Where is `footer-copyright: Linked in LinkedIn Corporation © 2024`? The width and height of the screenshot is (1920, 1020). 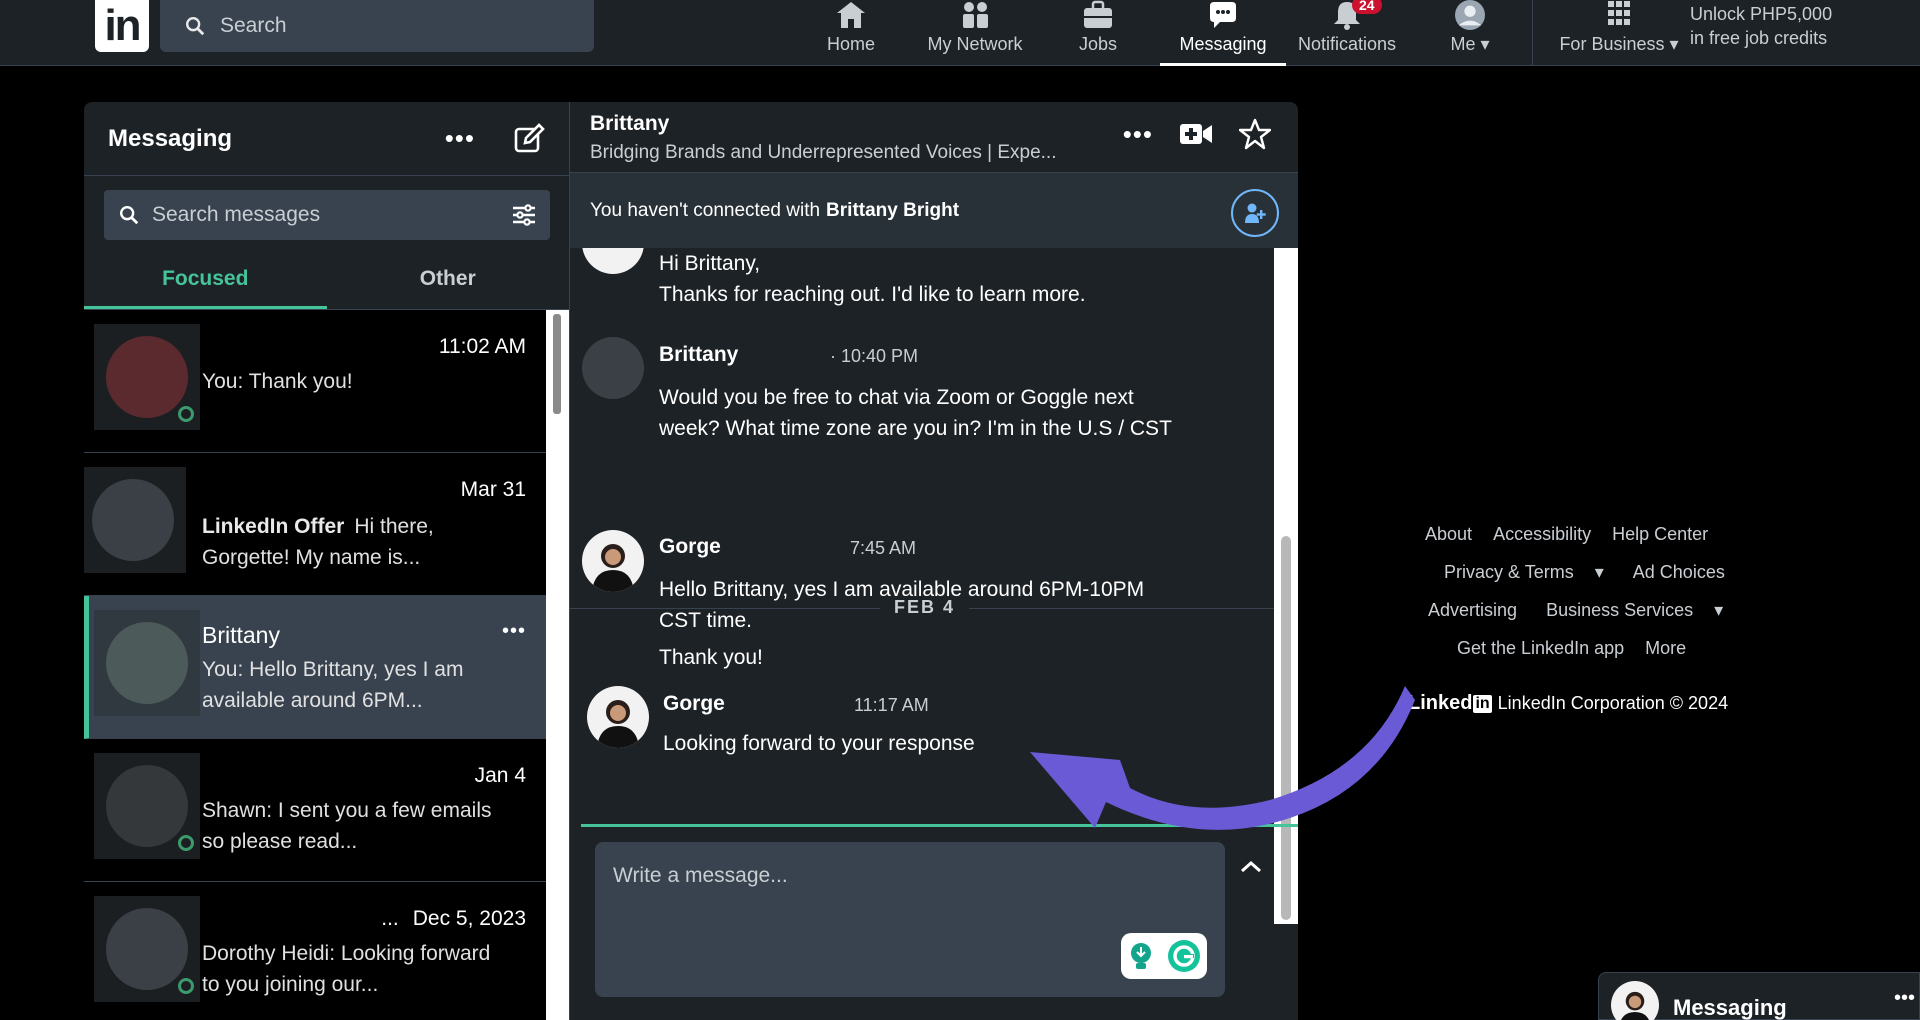
footer-copyright: Linked in LinkedIn Corporation © 2024 is located at coordinates (1568, 703).